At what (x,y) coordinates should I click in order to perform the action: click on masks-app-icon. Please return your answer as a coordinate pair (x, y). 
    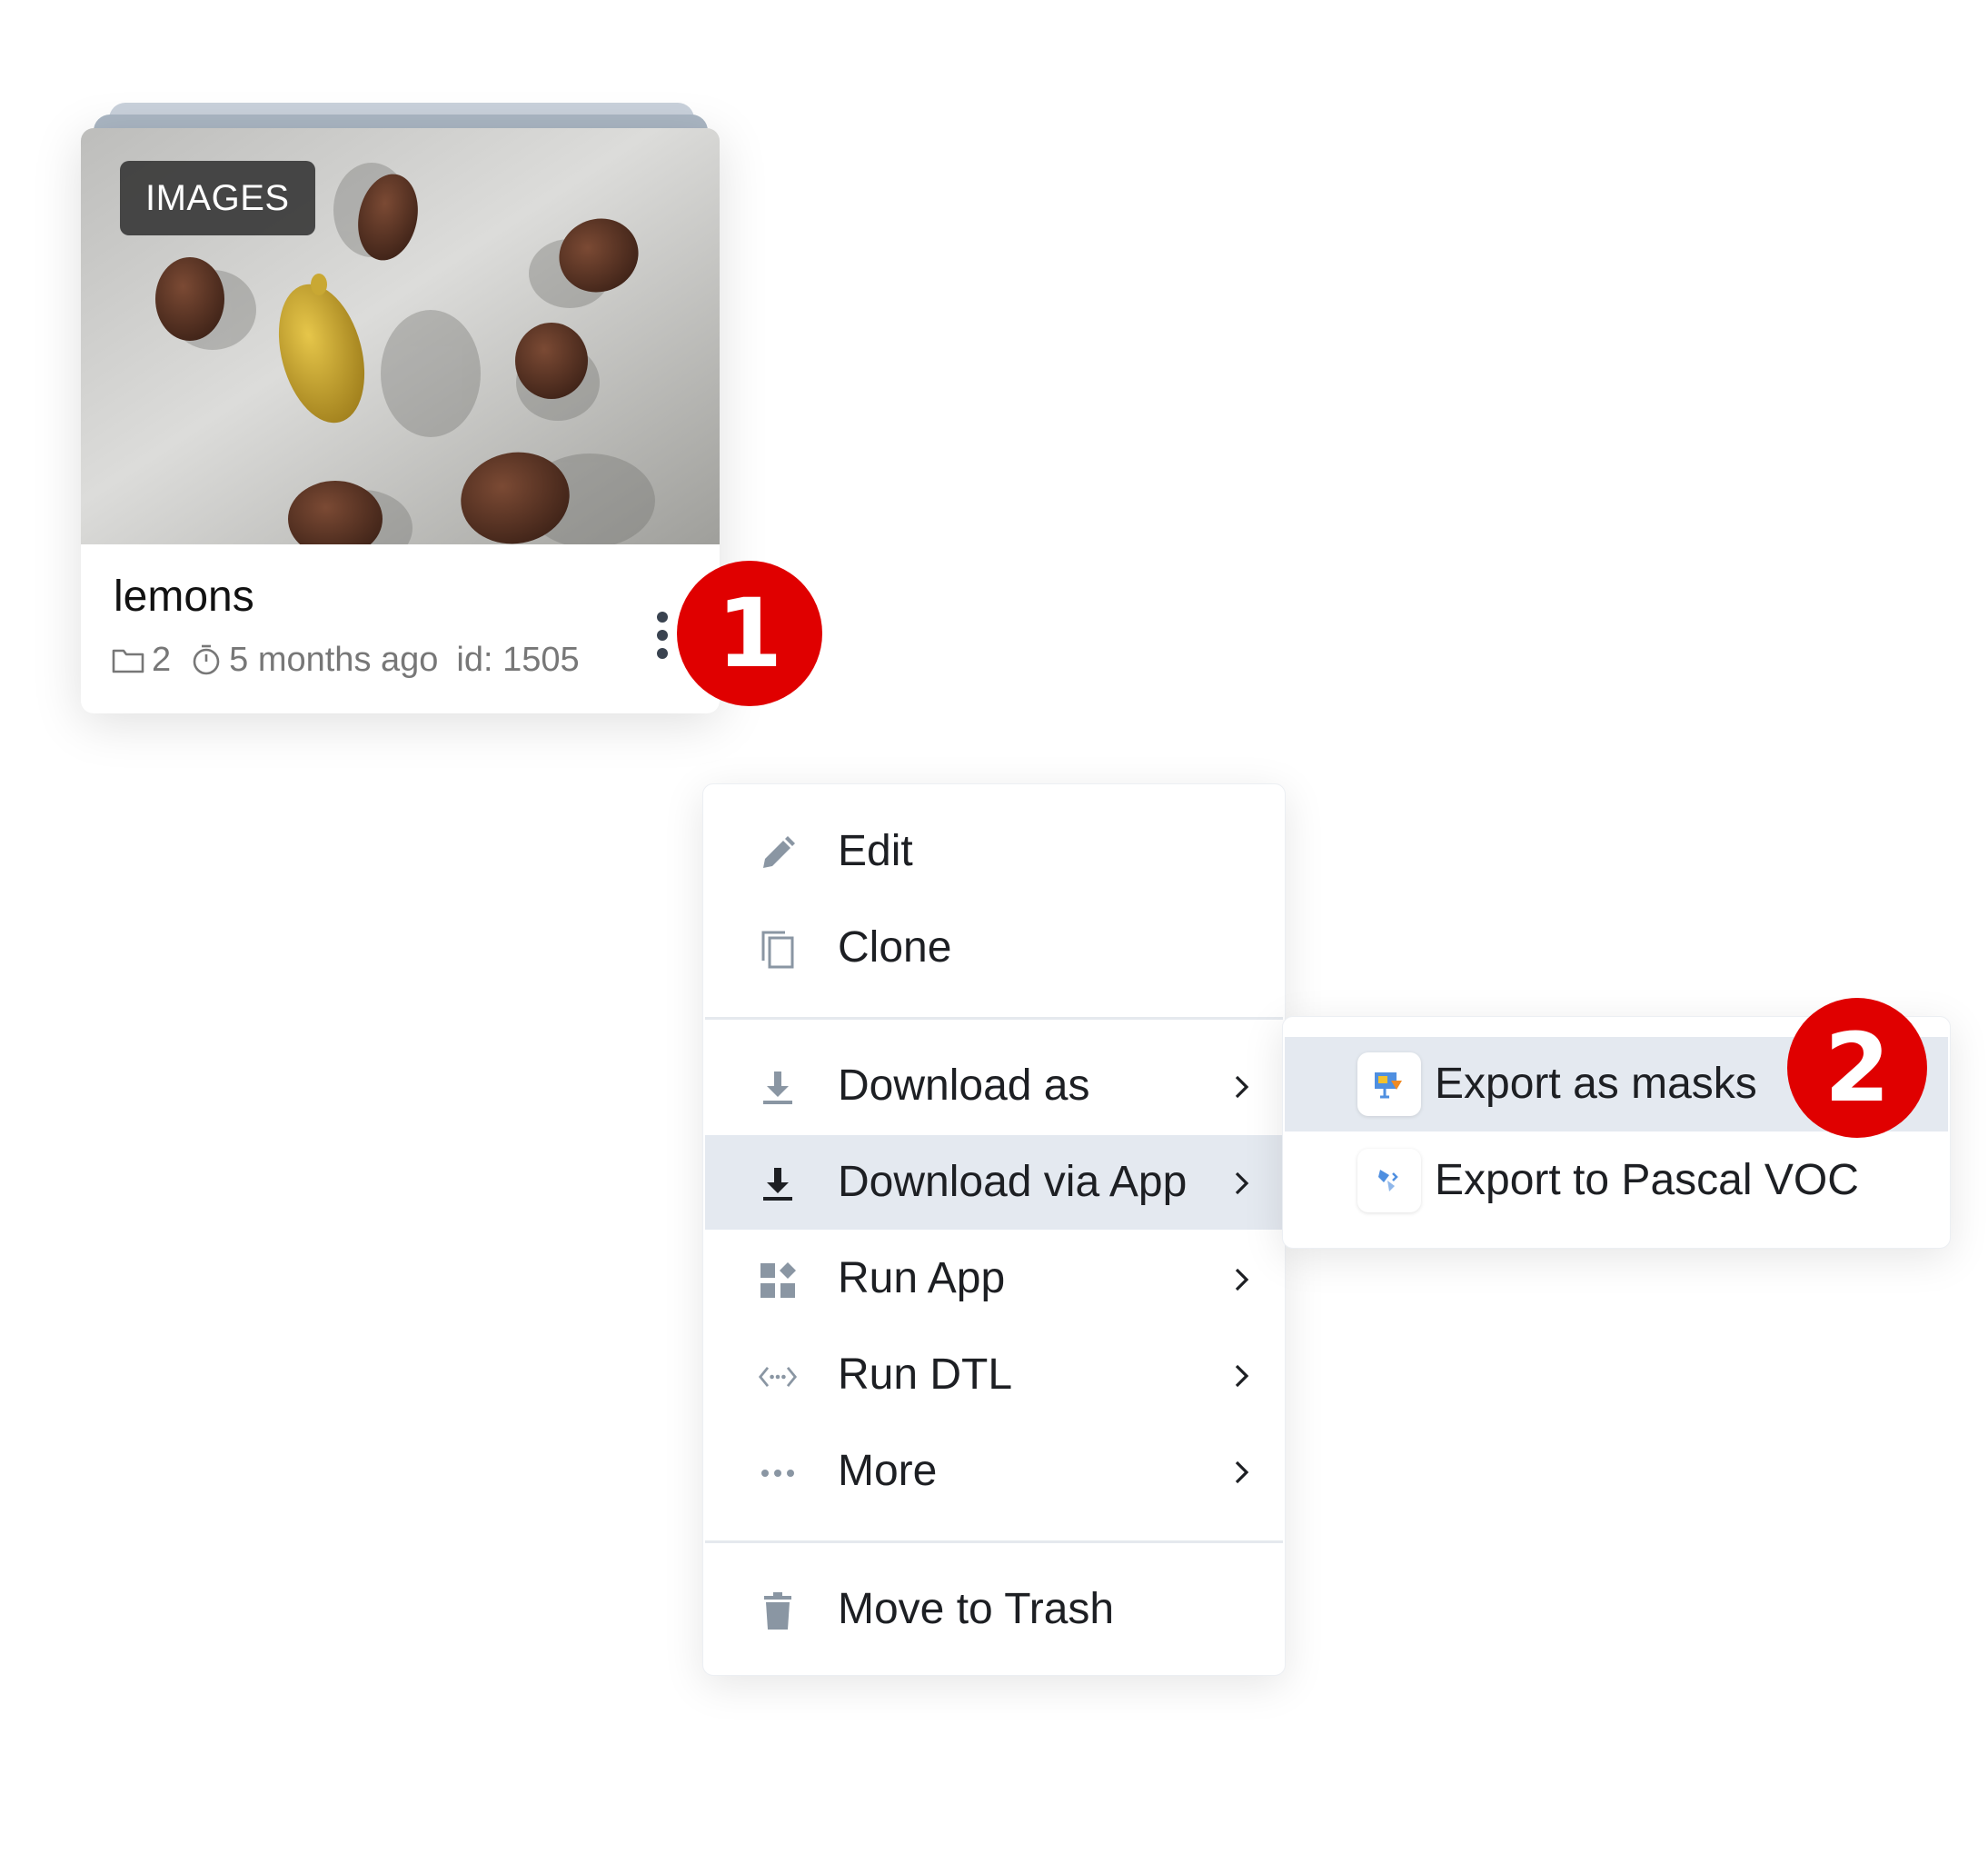
    Looking at the image, I should click on (1389, 1084).